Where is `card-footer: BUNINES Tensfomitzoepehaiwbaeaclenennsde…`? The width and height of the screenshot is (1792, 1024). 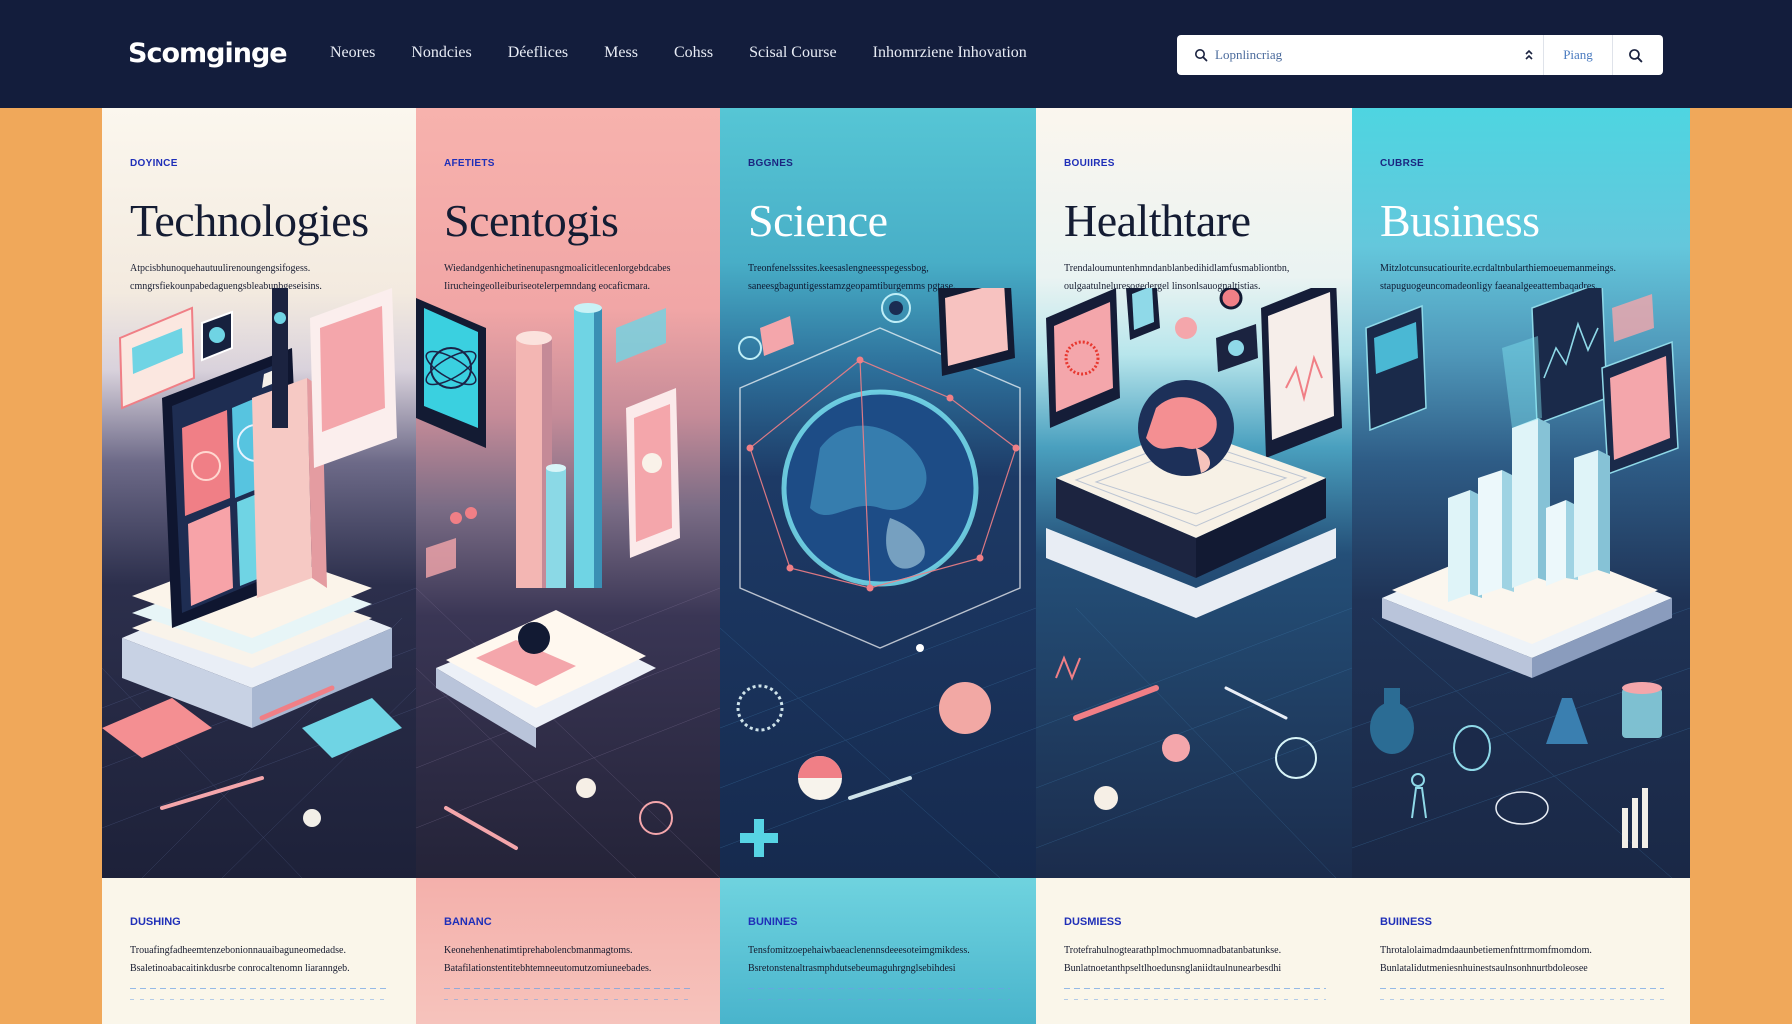 card-footer: BUNINES Tensfomitzoepehaiwbaeaclenennsde… is located at coordinates (878, 951).